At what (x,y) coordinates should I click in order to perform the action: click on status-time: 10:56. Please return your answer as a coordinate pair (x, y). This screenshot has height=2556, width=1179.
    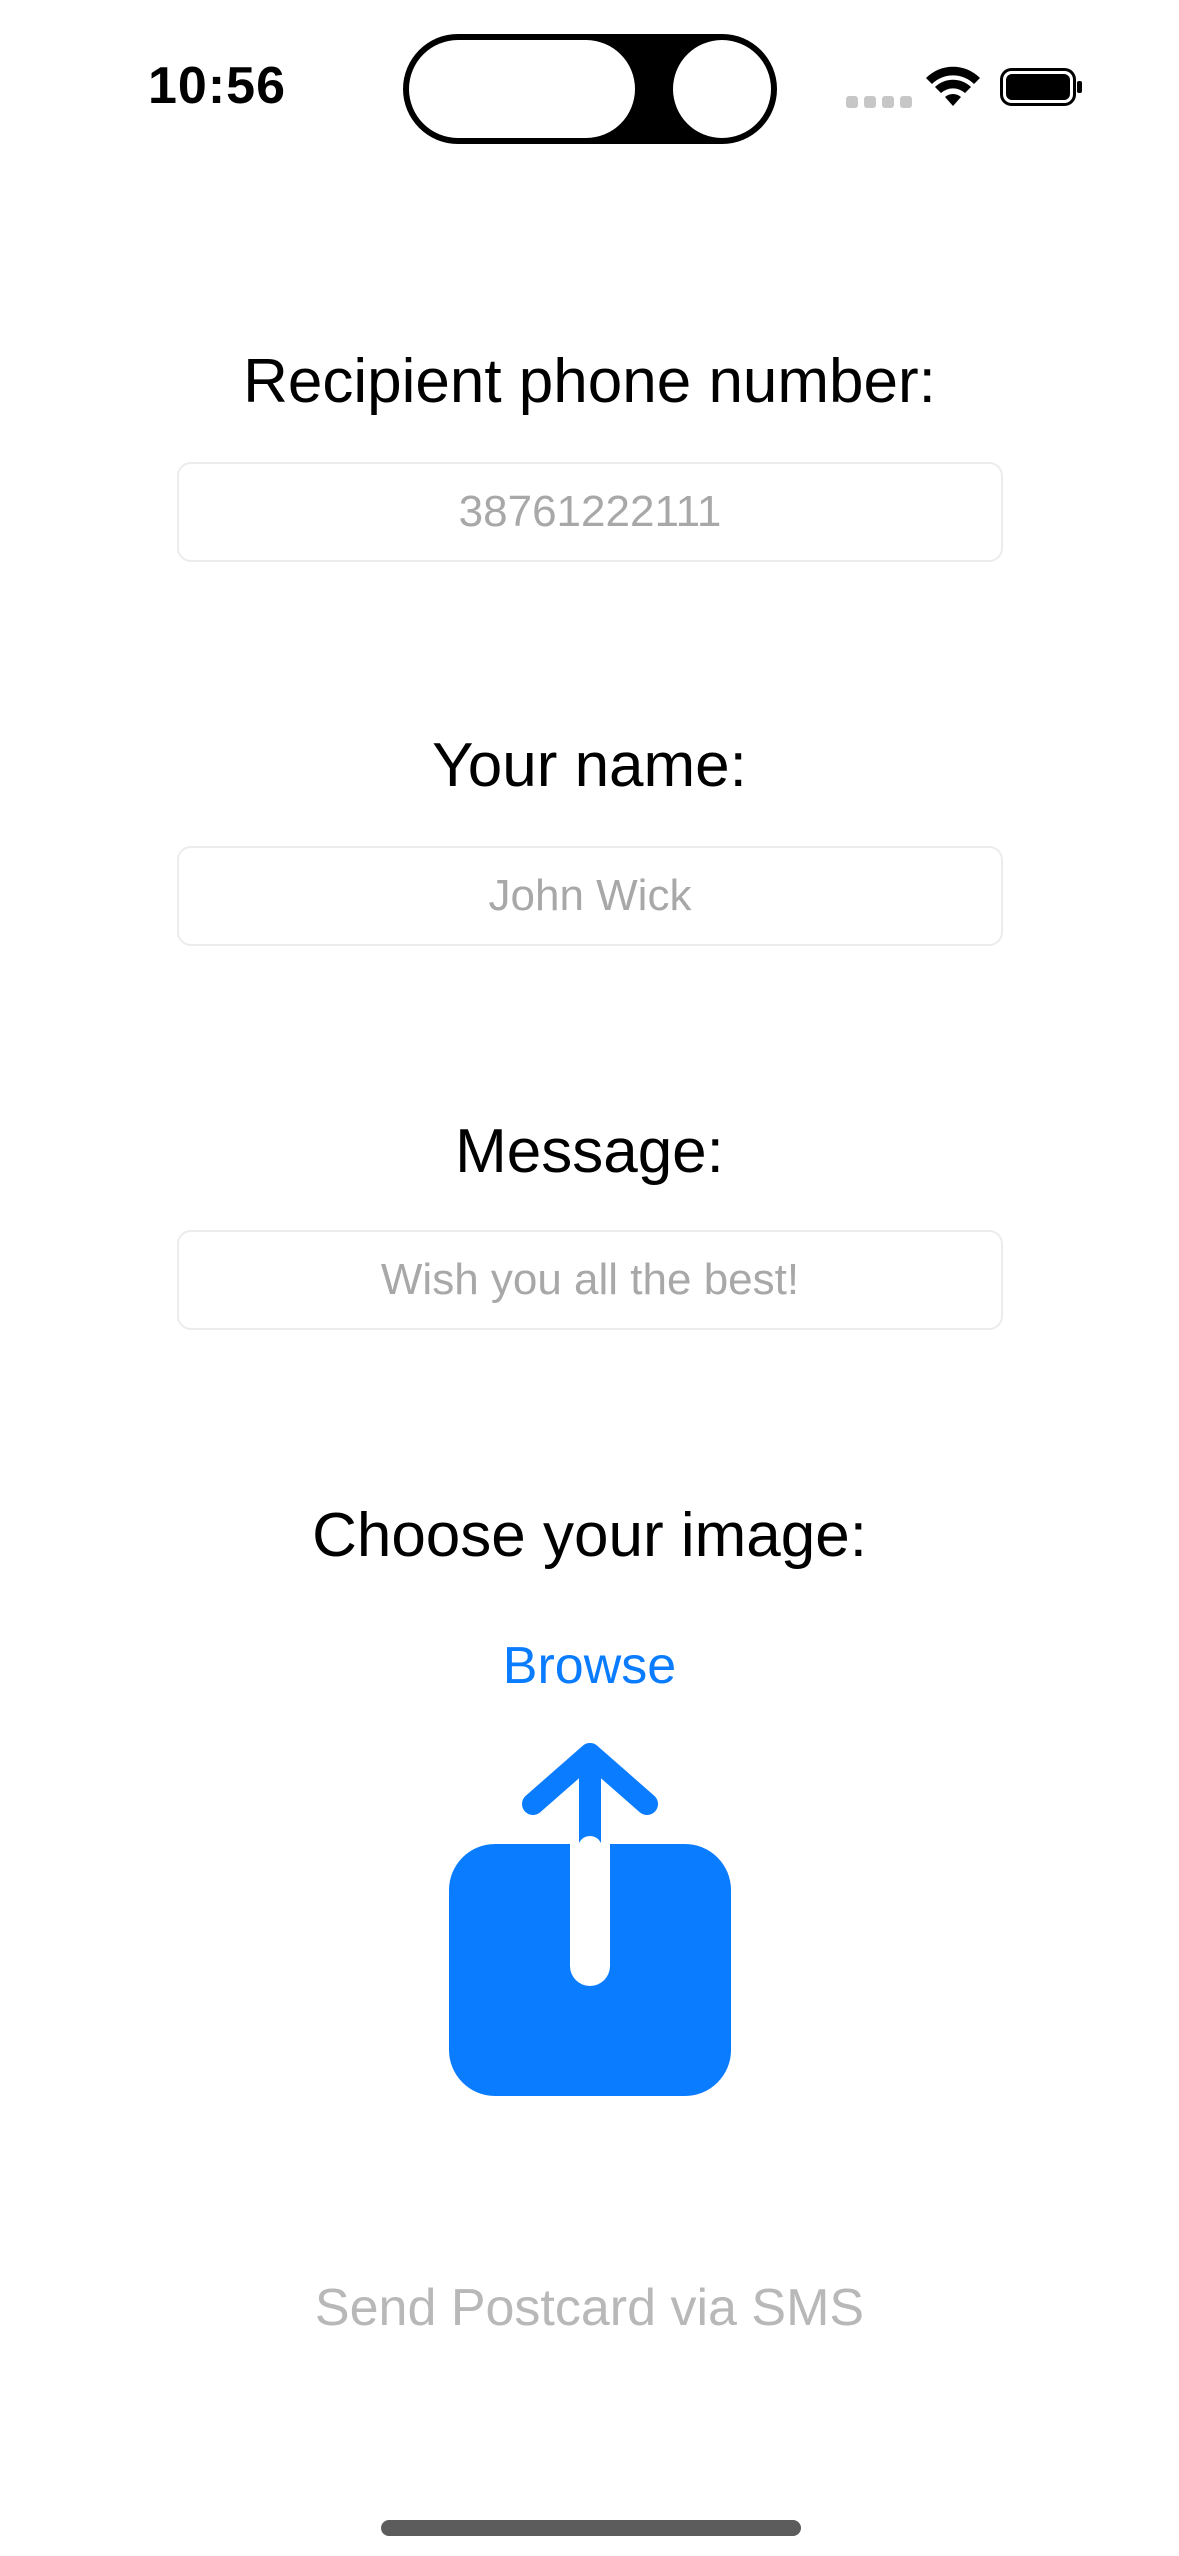
    Looking at the image, I should click on (217, 86).